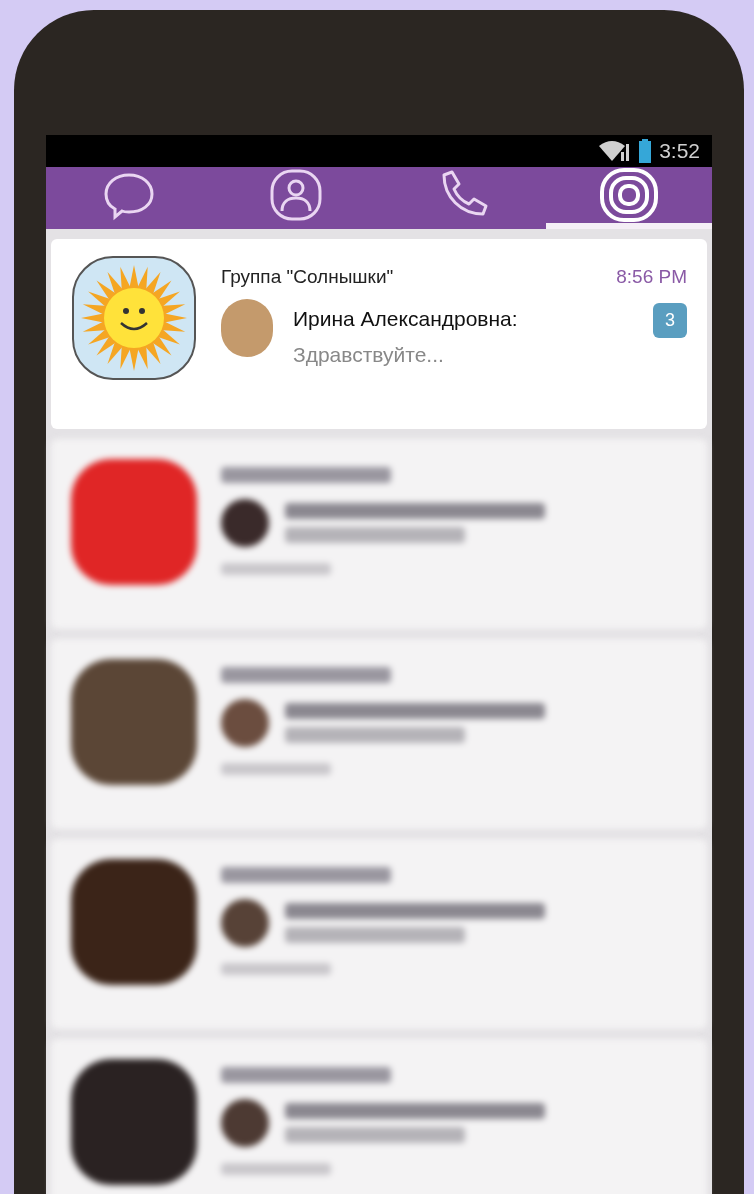 Image resolution: width=754 pixels, height=1194 pixels. What do you see at coordinates (614, 150) in the screenshot?
I see `wifi-signal-icon` at bounding box center [614, 150].